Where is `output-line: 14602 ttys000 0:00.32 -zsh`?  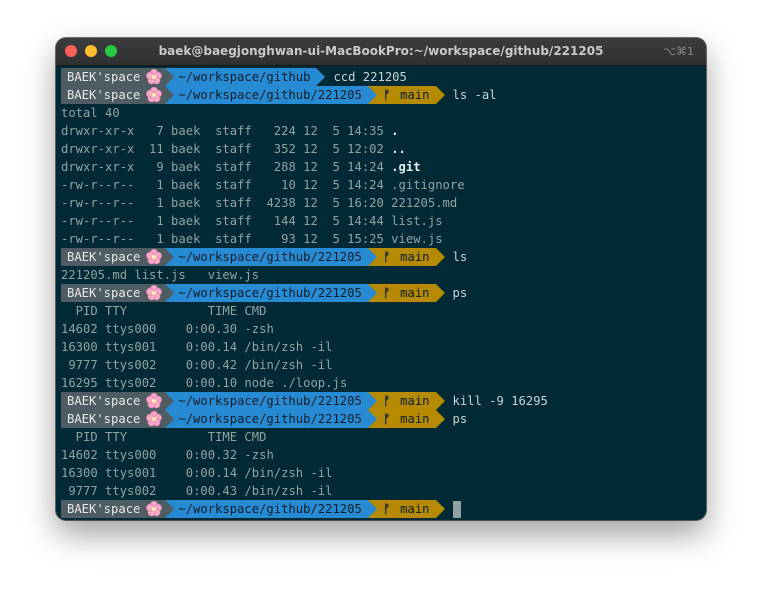
output-line: 14602 ttys000 0:00.32 -zsh is located at coordinates (383, 455).